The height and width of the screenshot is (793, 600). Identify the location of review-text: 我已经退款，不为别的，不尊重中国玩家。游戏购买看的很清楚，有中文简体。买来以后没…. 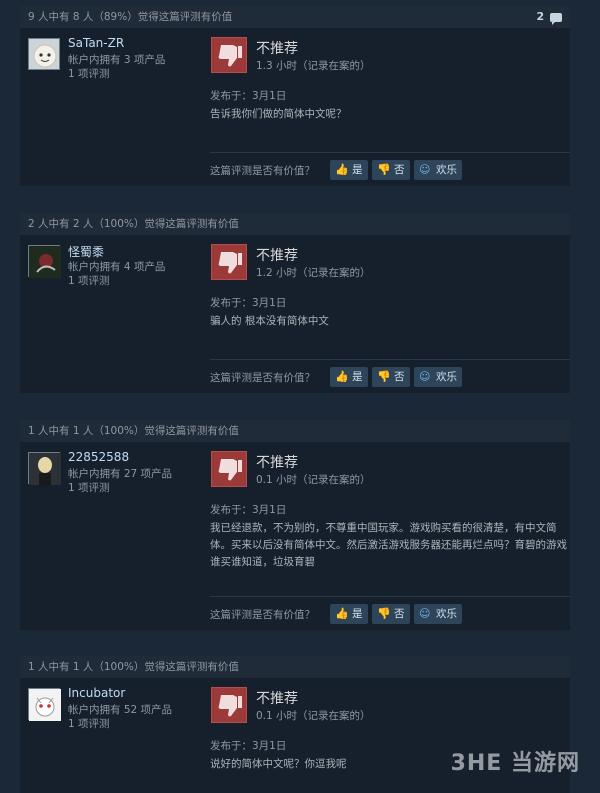
(388, 545).